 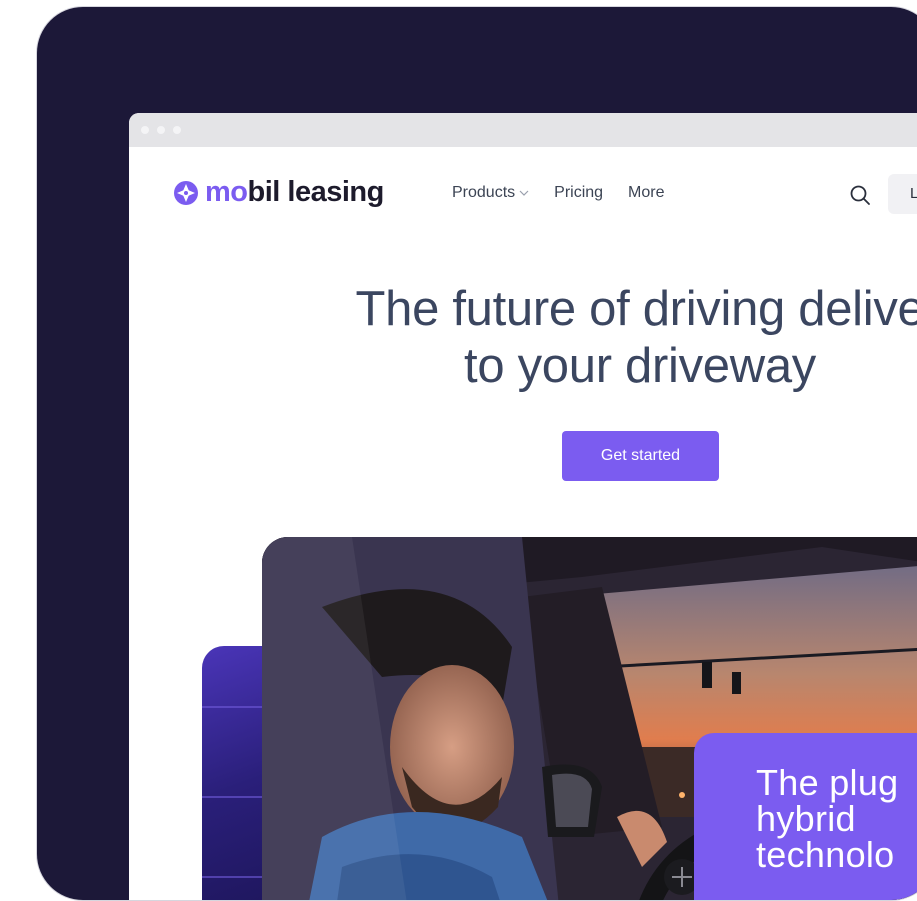 I want to click on top-navigation: mobil leasing Products Pricing More L, so click(x=523, y=192).